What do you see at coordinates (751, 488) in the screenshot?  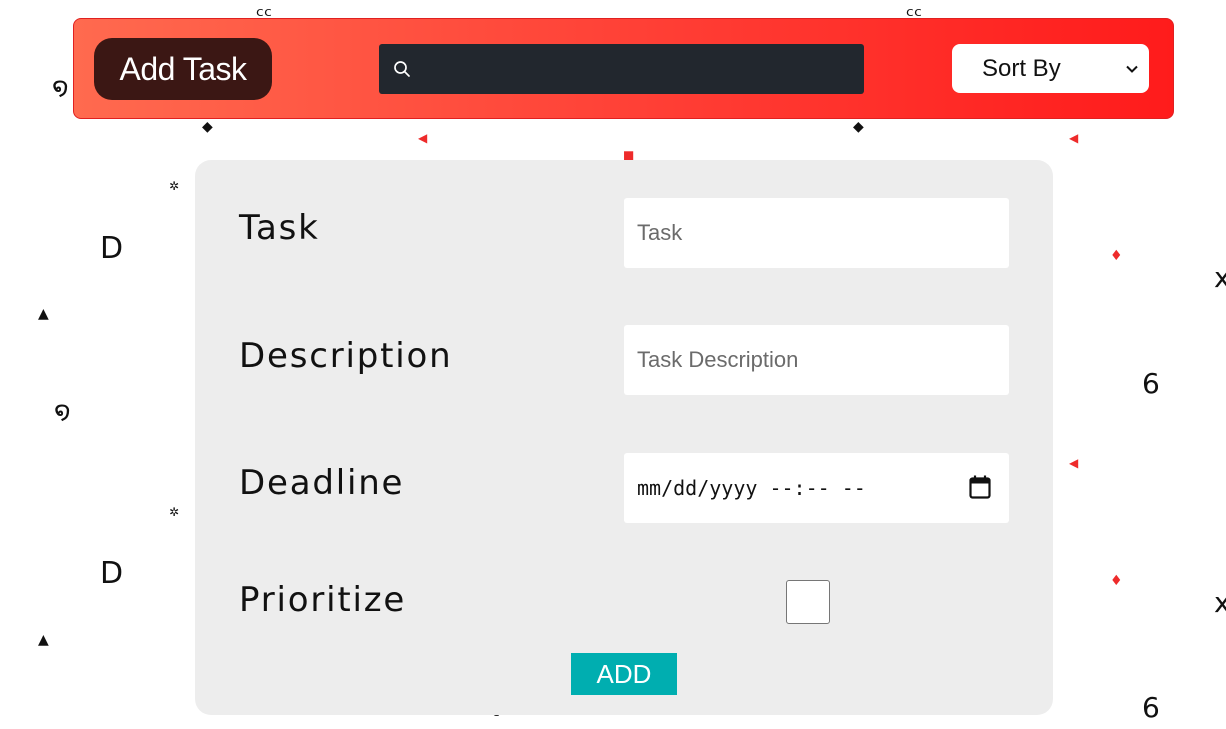 I see `deadline-value: mm/dd/yyyy --:-- --` at bounding box center [751, 488].